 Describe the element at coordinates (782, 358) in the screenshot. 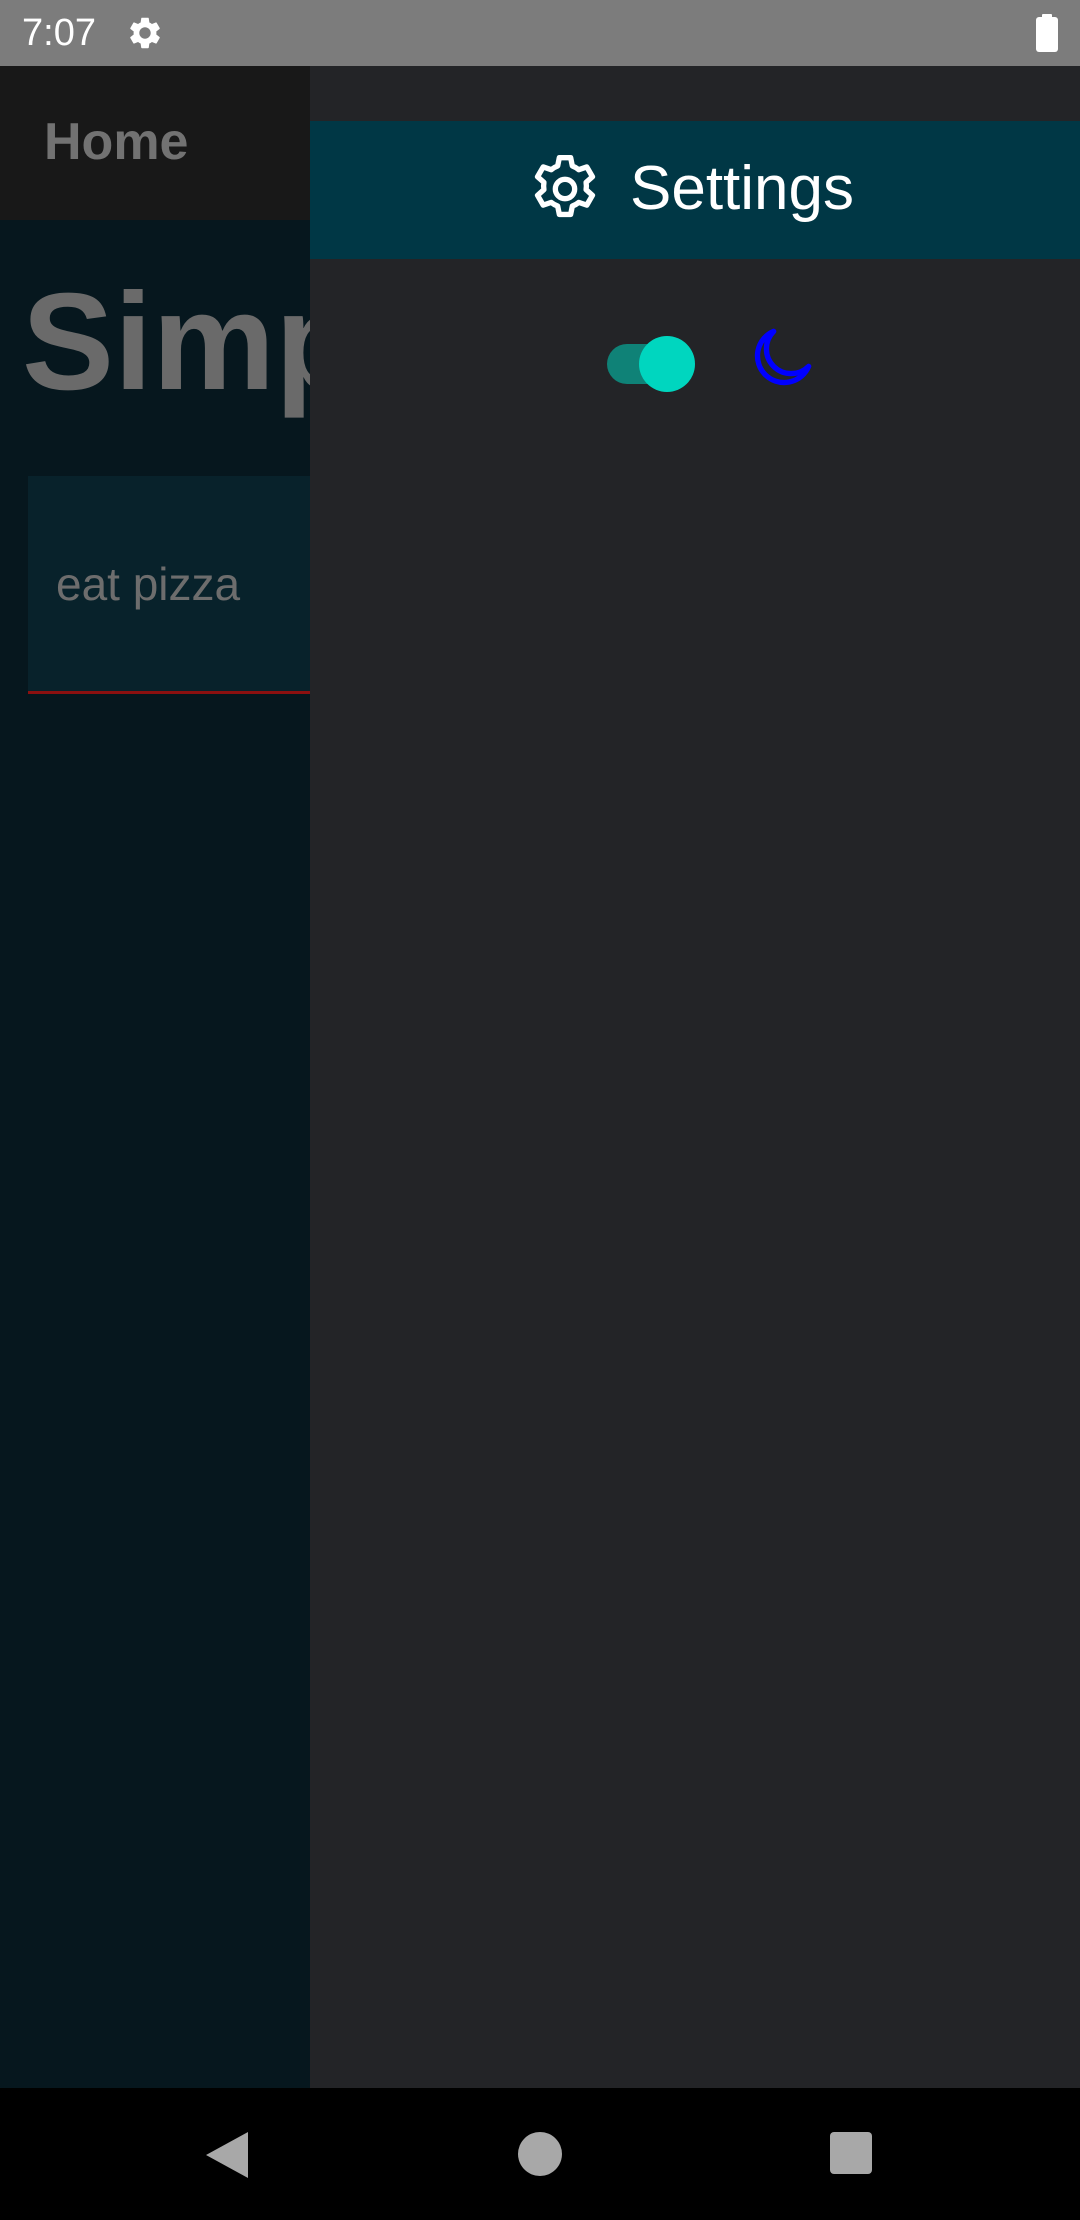

I see `moon-icon` at that location.